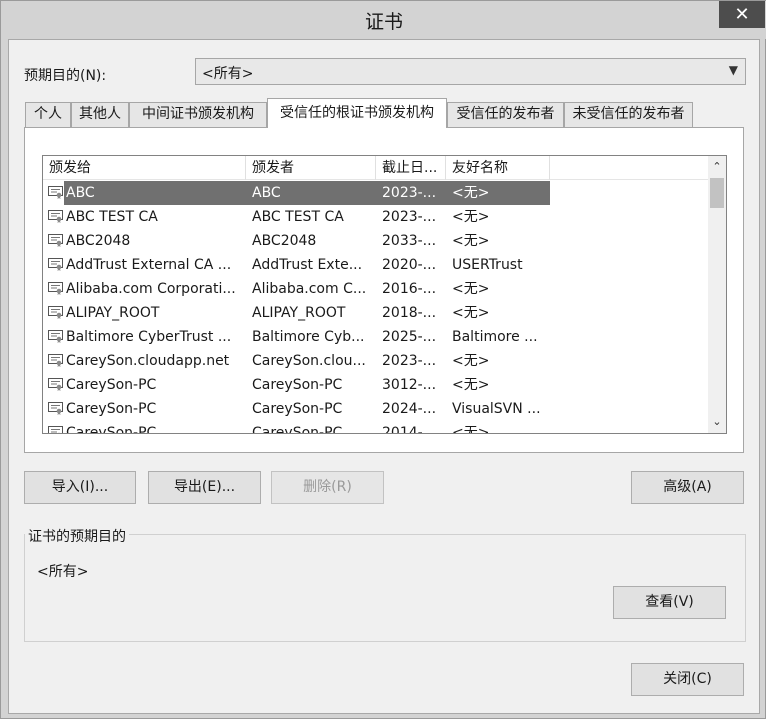 This screenshot has height=719, width=766. I want to click on title-bar: 证书 ✕, so click(383, 20).